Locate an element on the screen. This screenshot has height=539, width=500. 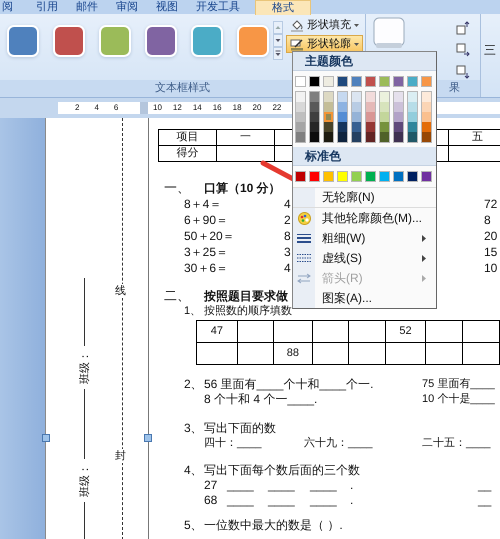
ribbon-button: 三 is located at coordinates (492, 50).